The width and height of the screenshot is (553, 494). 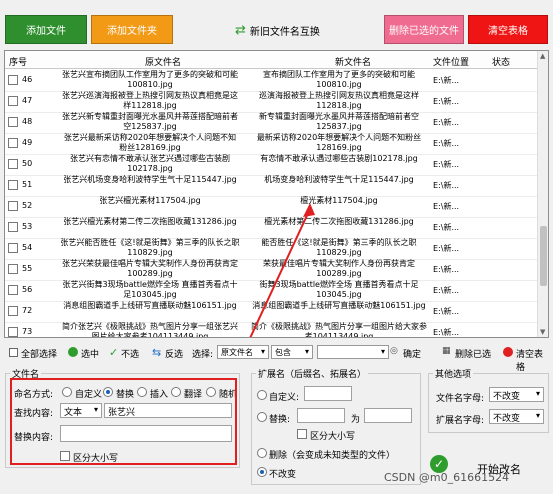 I want to click on confirm-icon: ◎, so click(x=394, y=351).